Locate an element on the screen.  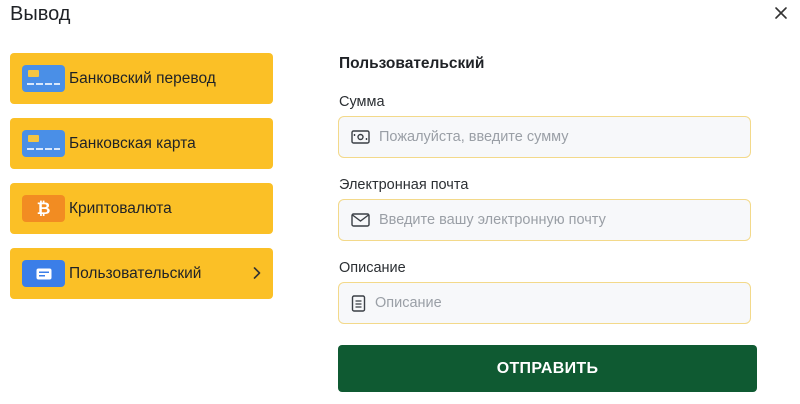
description-field-wrapper is located at coordinates (544, 303).